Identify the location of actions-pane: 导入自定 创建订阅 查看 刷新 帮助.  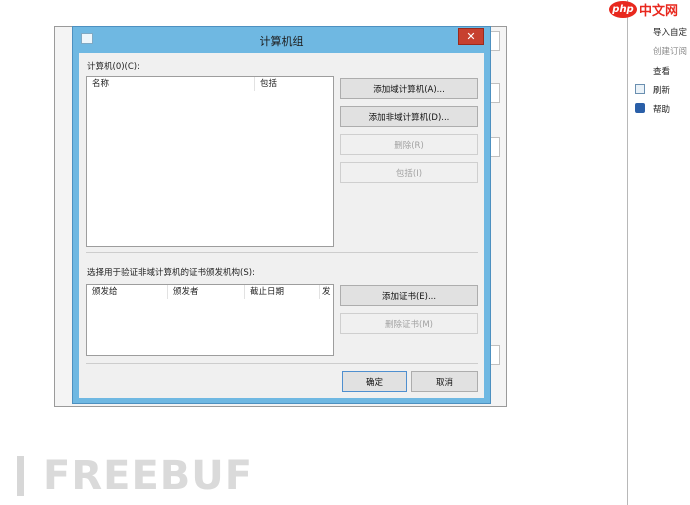
(656, 252).